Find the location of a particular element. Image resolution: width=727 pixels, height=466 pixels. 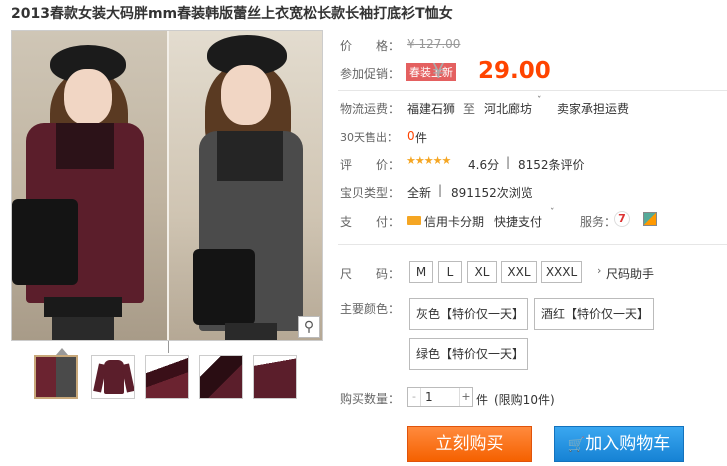

size-option-xxl: XXL is located at coordinates (519, 272).